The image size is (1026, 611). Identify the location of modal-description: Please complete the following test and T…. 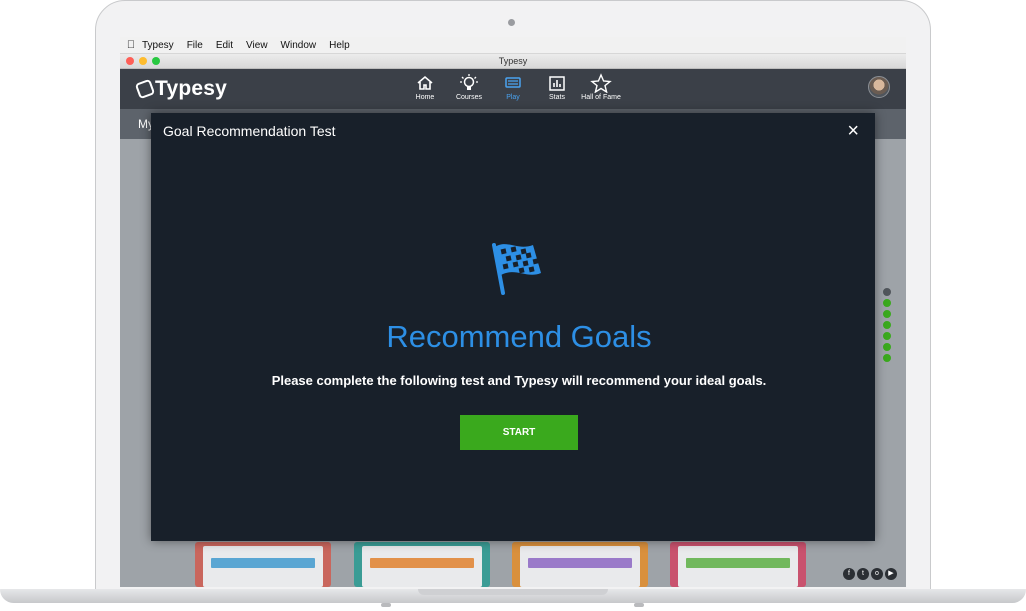
(519, 380).